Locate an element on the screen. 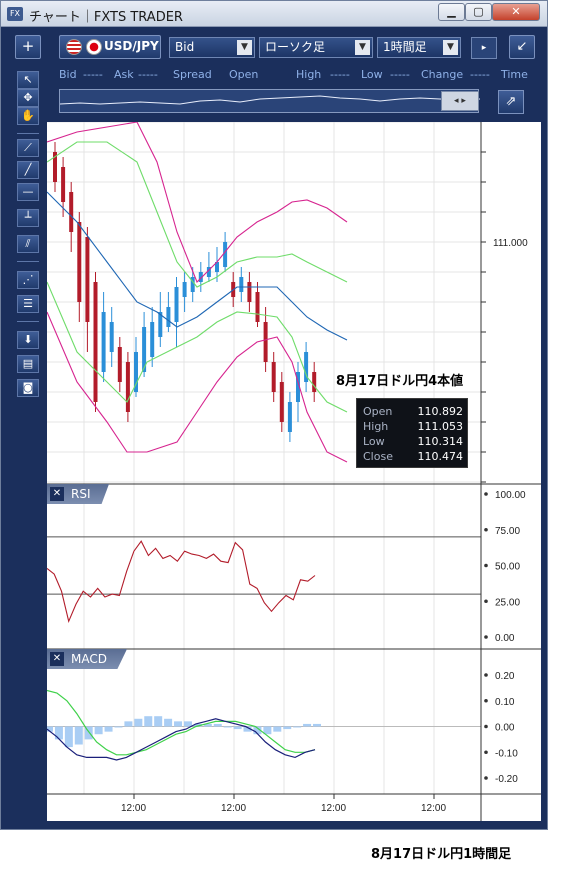  ohlc-row-low: Low 110.314 is located at coordinates (413, 441).